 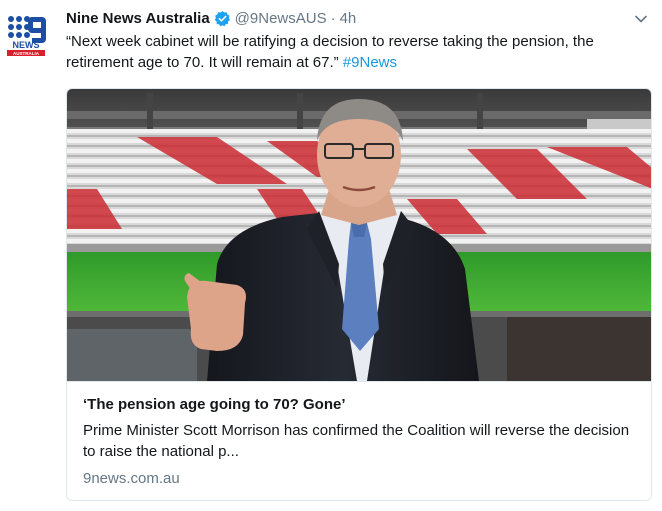 What do you see at coordinates (641, 19) in the screenshot?
I see `chevron-down-icon` at bounding box center [641, 19].